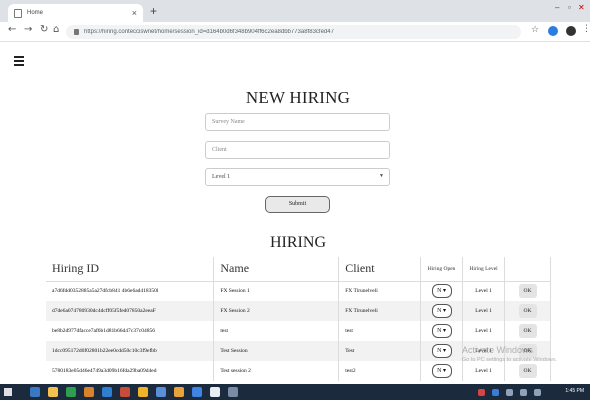  Describe the element at coordinates (442, 269) in the screenshot. I see `col-header-hiring-open: Hiring Open` at that location.